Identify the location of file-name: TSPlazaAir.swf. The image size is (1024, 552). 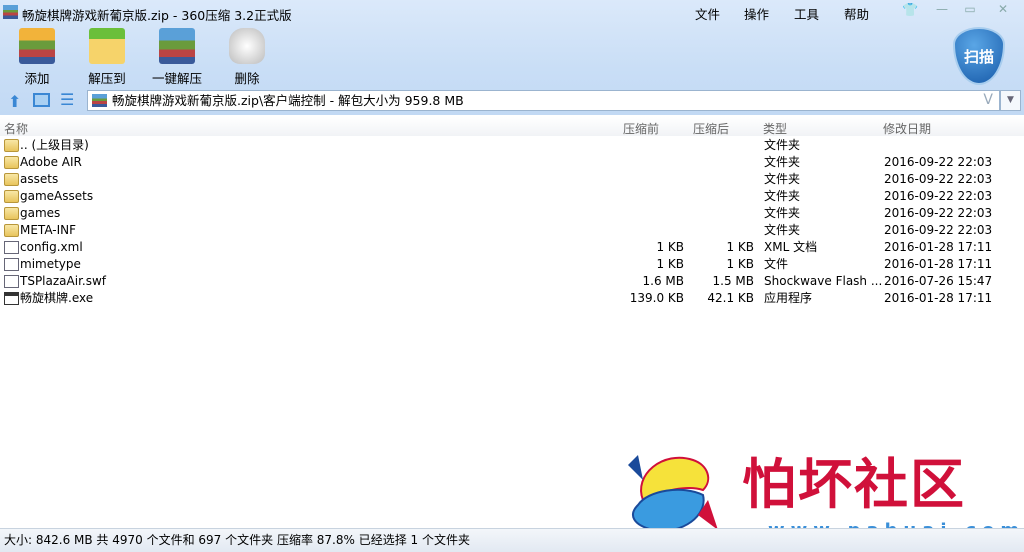
(63, 281).